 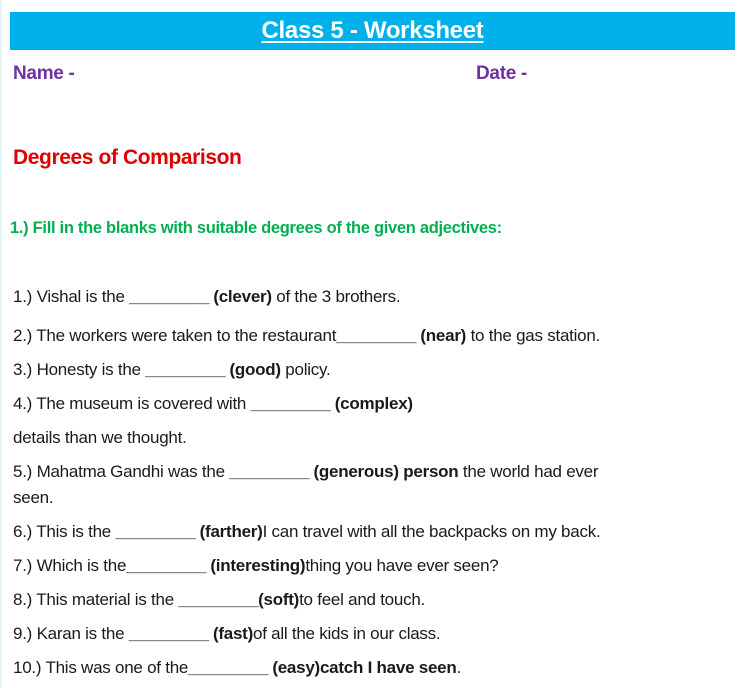 I want to click on question-text-before: Honesty is the, so click(x=89, y=369).